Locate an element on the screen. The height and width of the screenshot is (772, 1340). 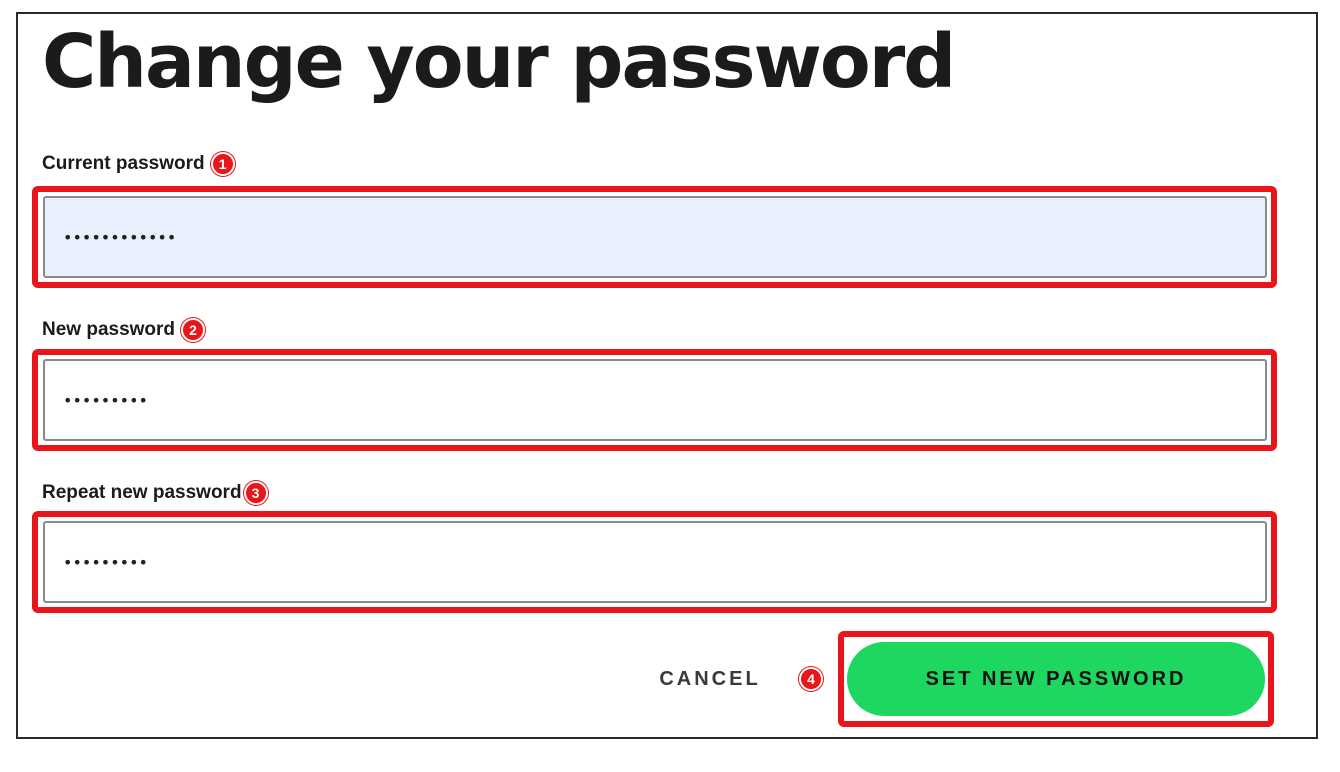
repeat-password-field is located at coordinates (655, 562).